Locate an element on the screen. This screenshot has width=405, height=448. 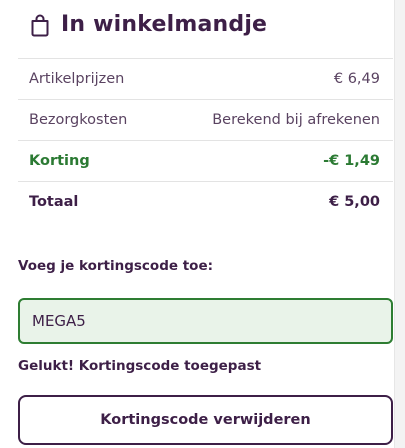
summary-row-item-prices: Artikelprijzen € 6,49 is located at coordinates (205, 78).